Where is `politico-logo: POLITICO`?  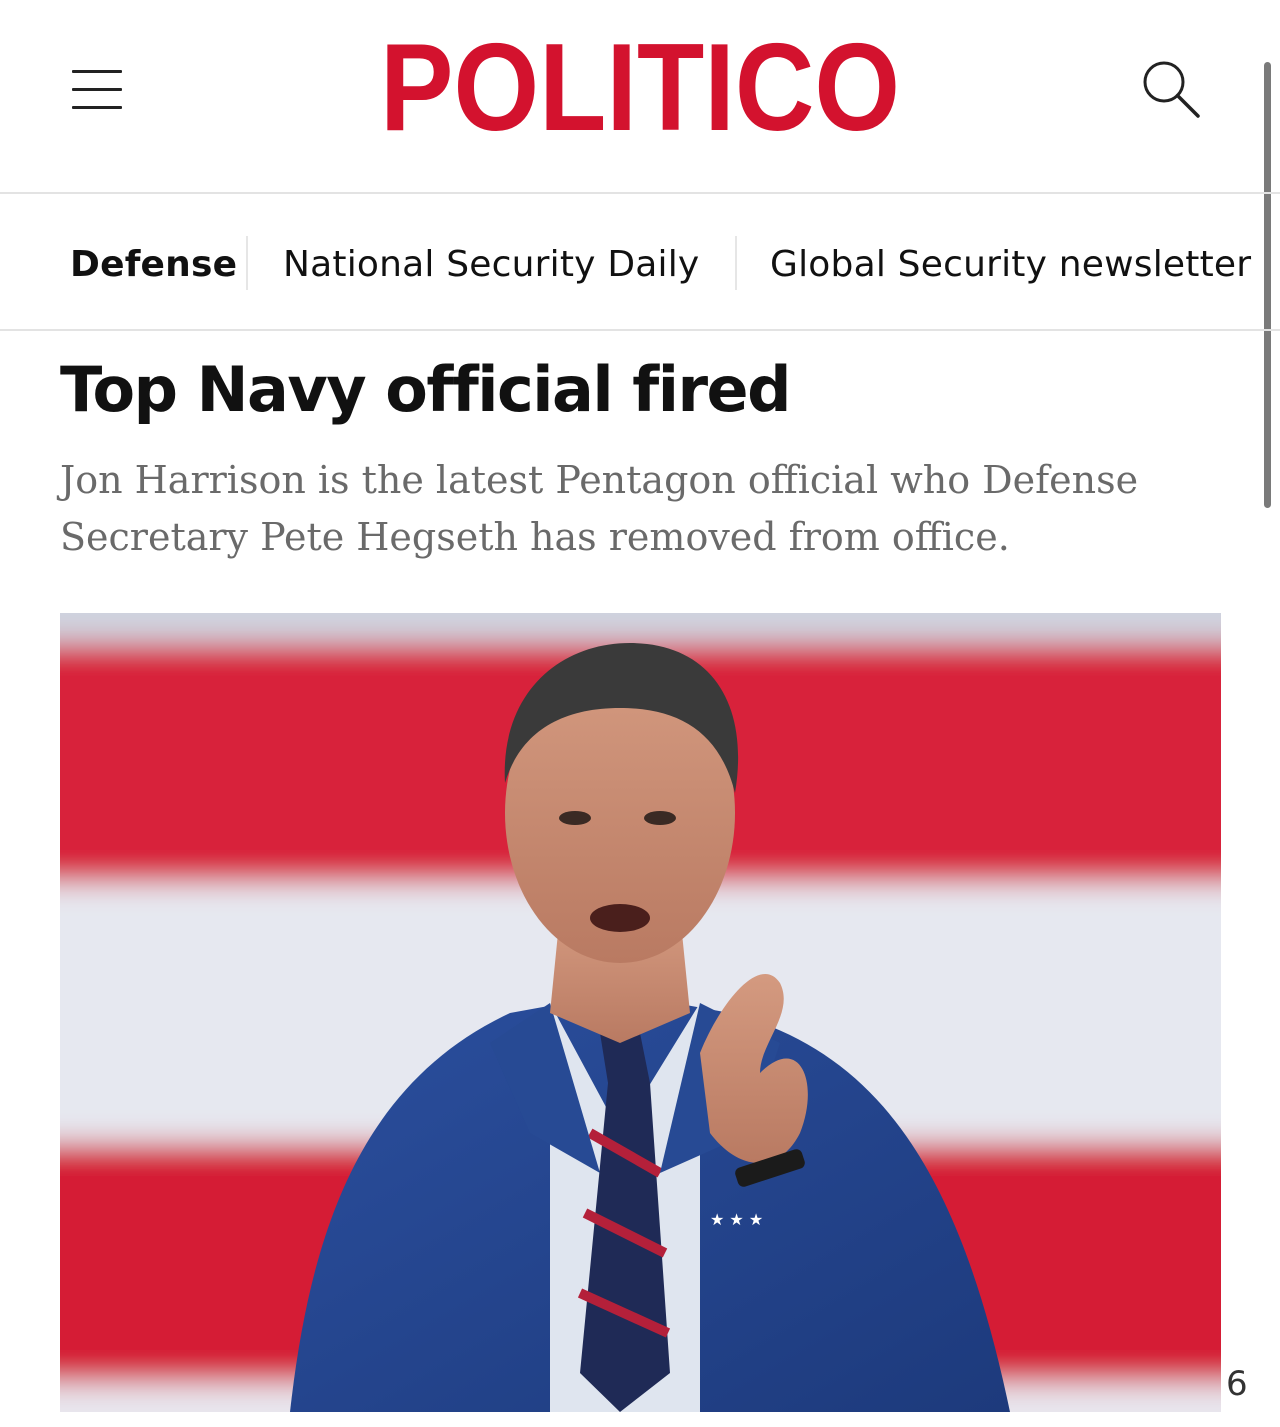
politico-logo: POLITICO is located at coordinates (640, 84).